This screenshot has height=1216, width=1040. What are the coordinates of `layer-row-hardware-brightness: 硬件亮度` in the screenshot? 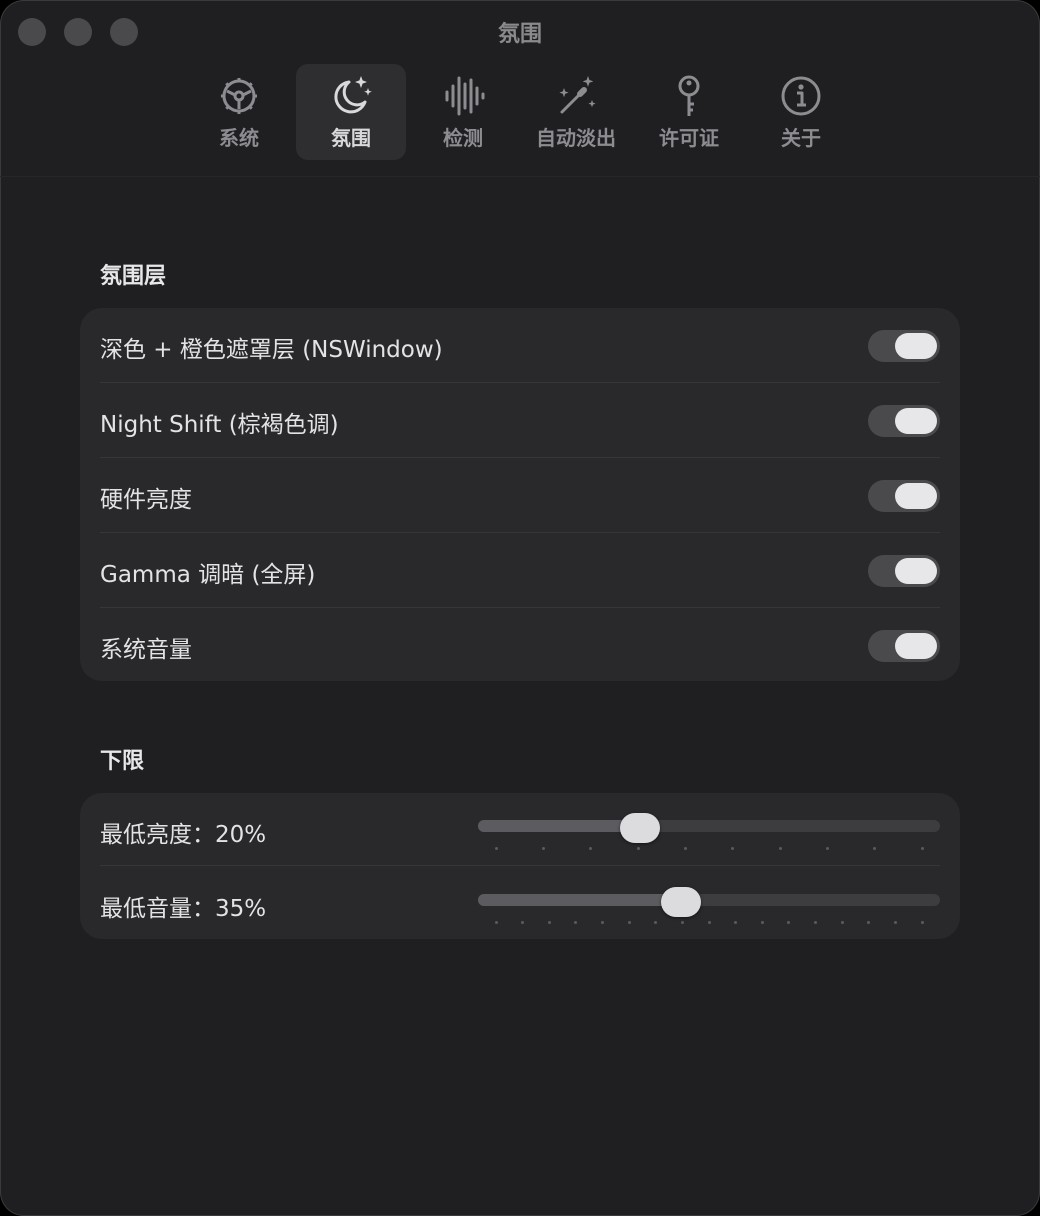 It's located at (520, 495).